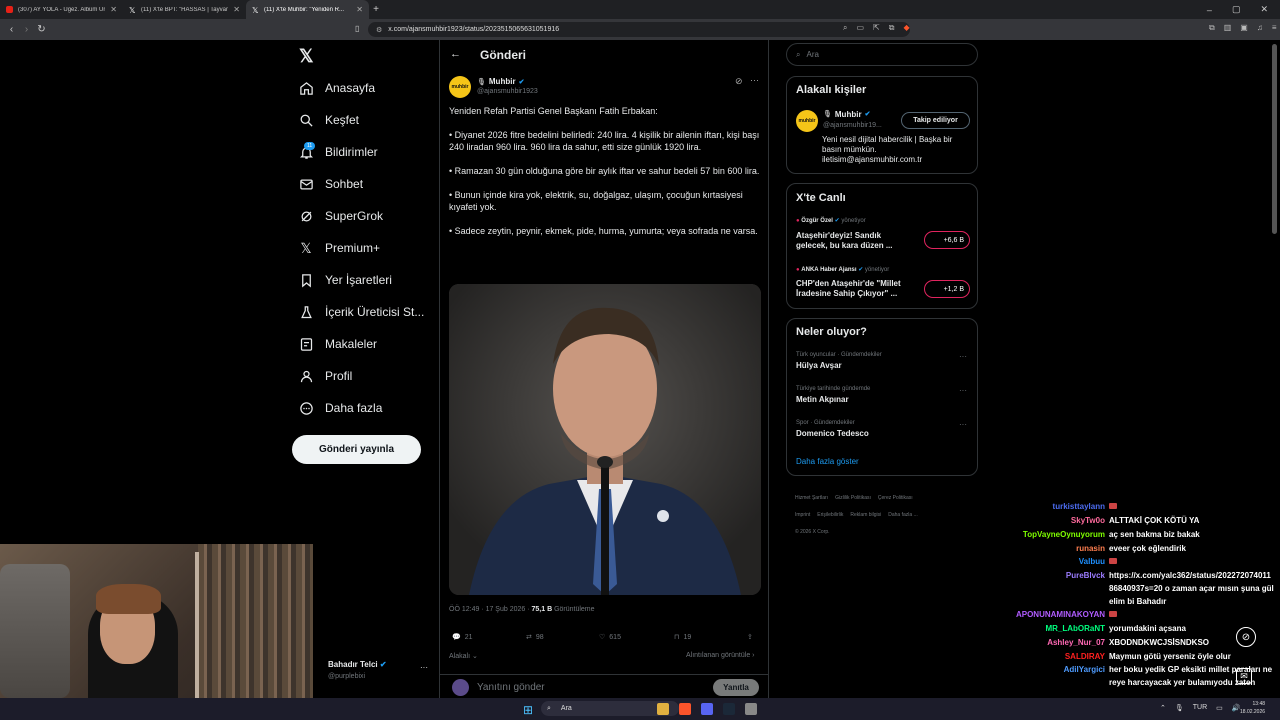 This screenshot has width=1280, height=720. Describe the element at coordinates (1274, 28) in the screenshot. I see `menu-icon: ≡` at that location.